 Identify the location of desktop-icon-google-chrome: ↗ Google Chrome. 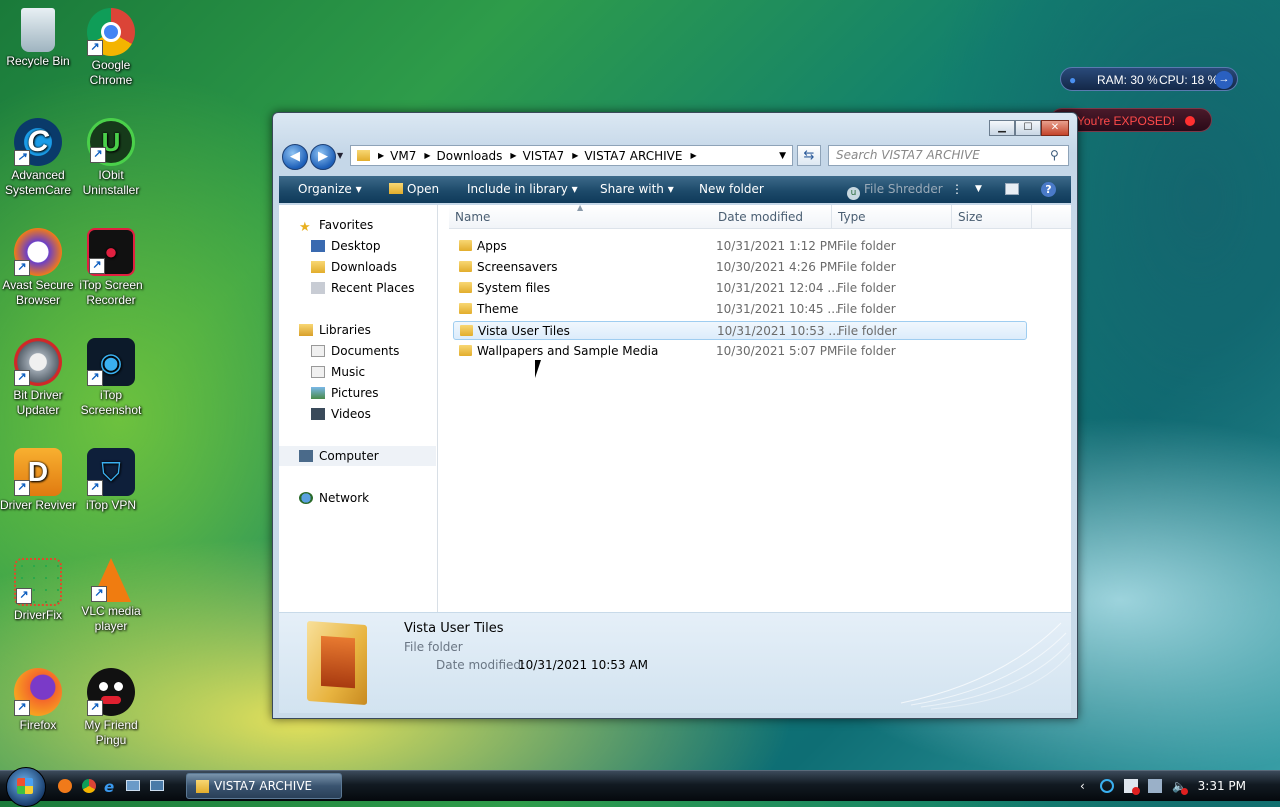
(111, 48).